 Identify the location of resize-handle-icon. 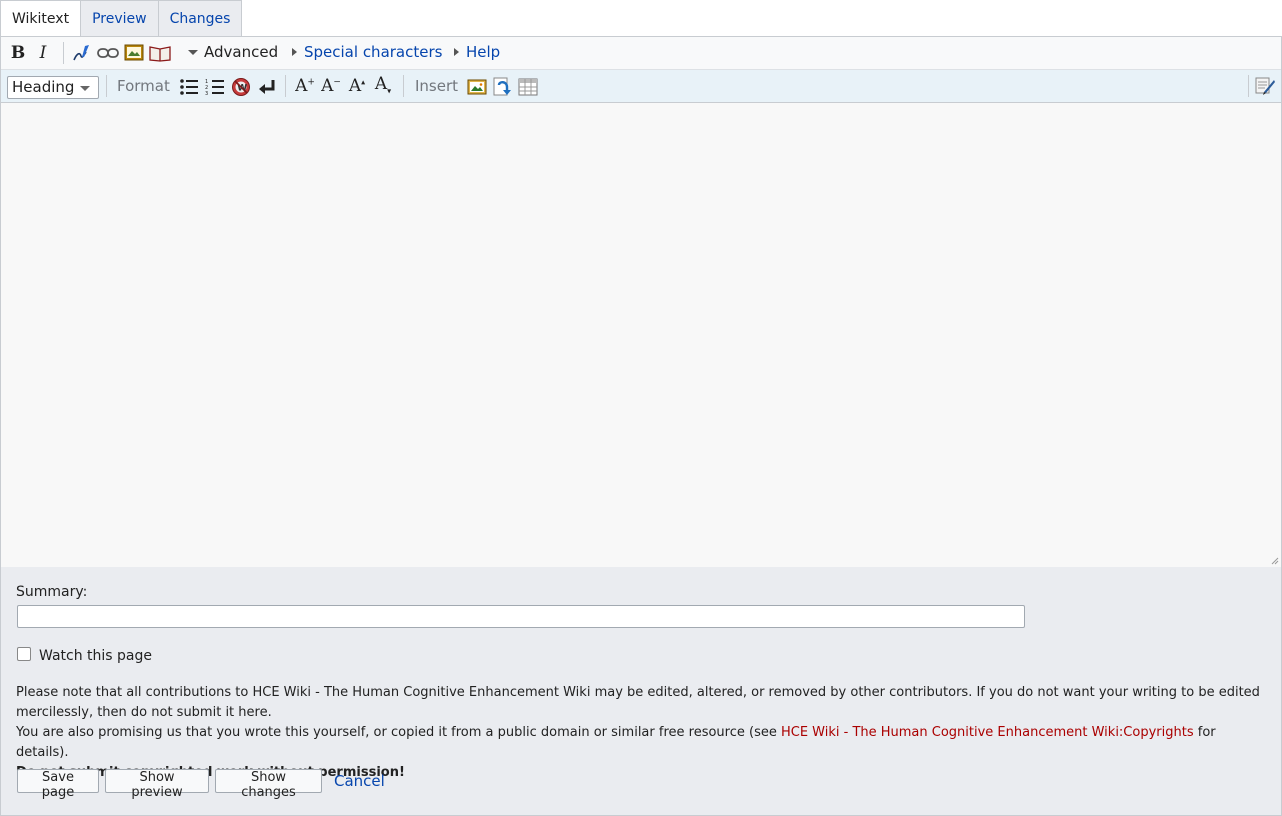
(1275, 561).